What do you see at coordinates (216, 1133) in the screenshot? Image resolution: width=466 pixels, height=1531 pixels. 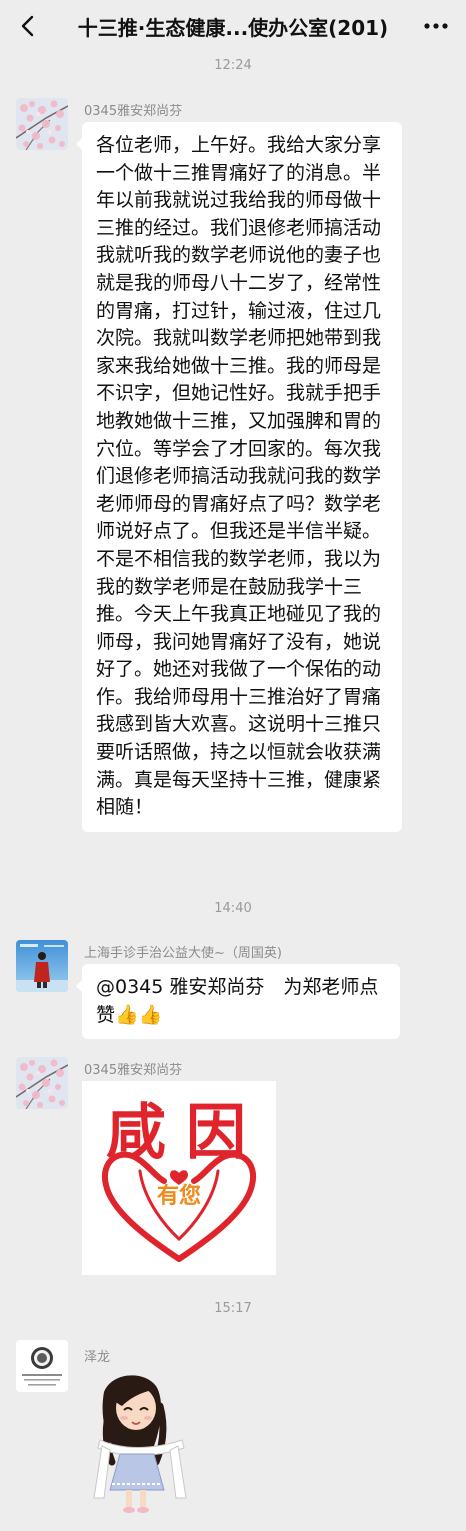 I see `sticker-char-right: 因` at bounding box center [216, 1133].